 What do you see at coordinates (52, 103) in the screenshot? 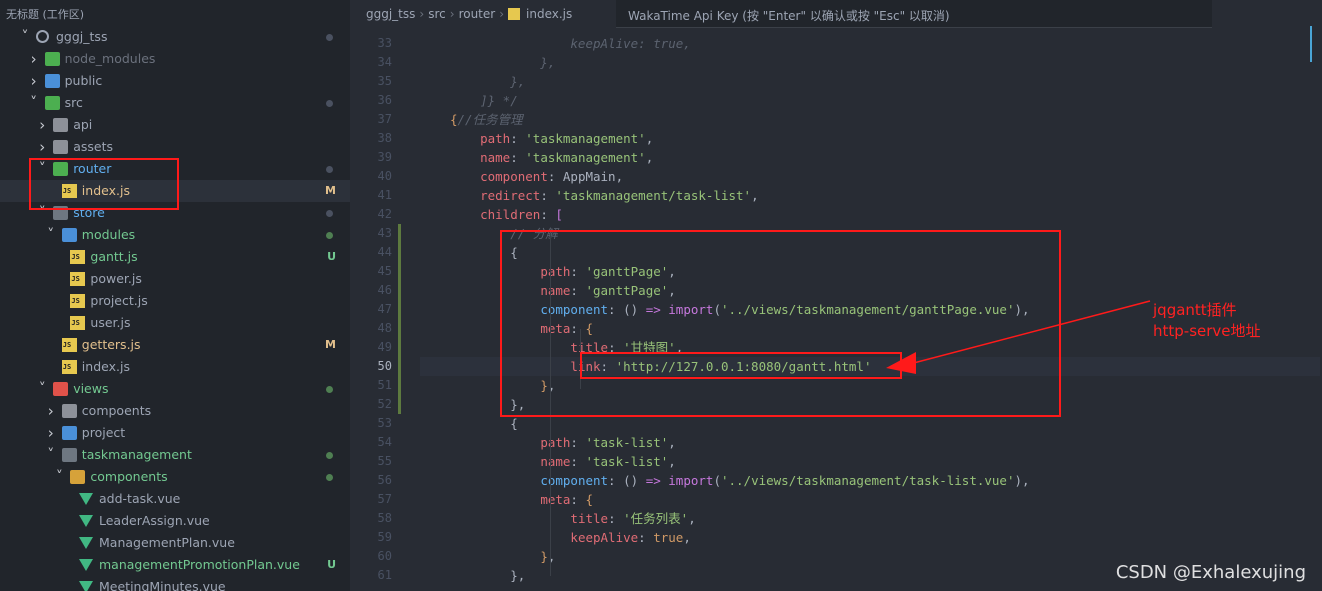
I see `folder-open-icon` at bounding box center [52, 103].